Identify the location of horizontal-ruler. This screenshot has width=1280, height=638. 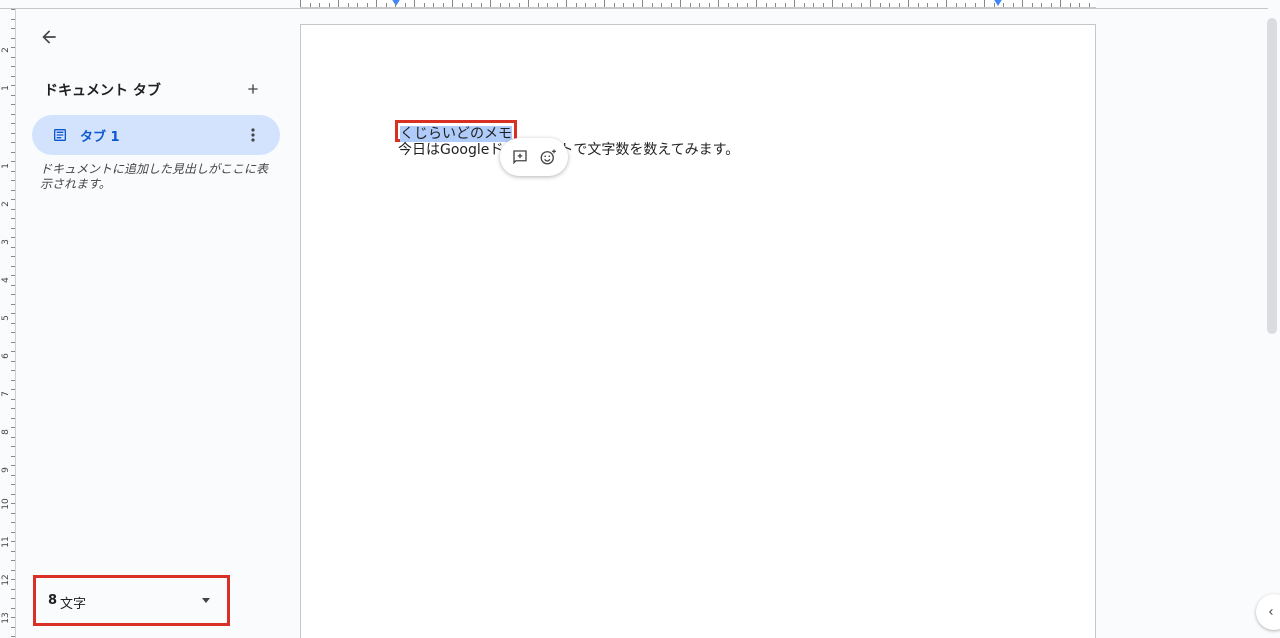
(698, 4).